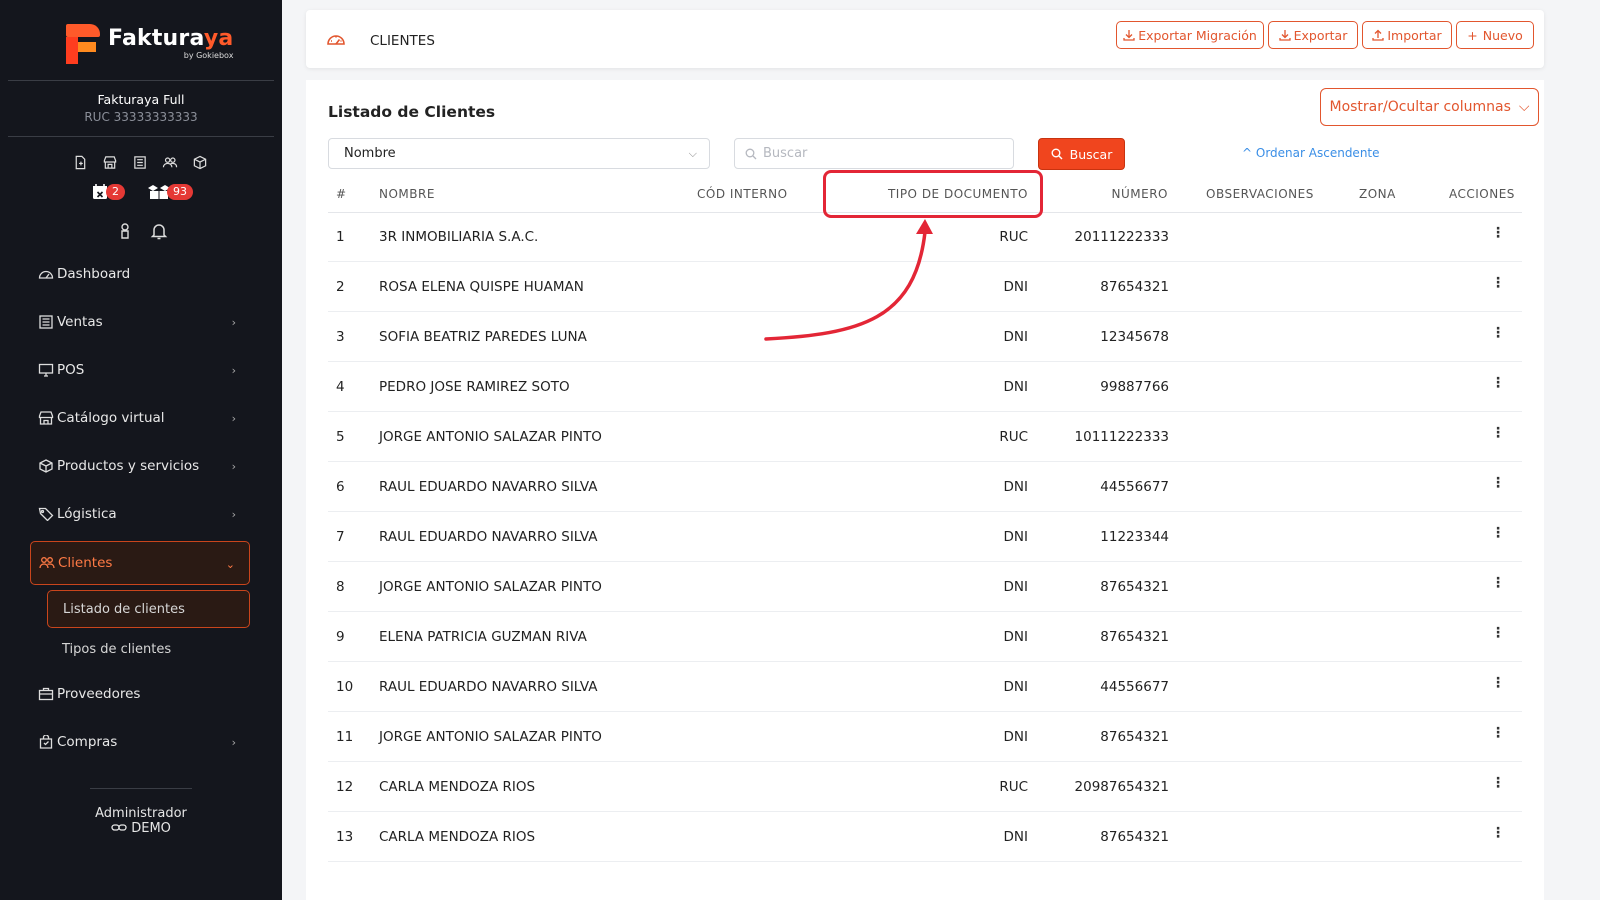 Image resolution: width=1600 pixels, height=900 pixels. Describe the element at coordinates (407, 194) in the screenshot. I see `header-name: NOMBRE` at that location.